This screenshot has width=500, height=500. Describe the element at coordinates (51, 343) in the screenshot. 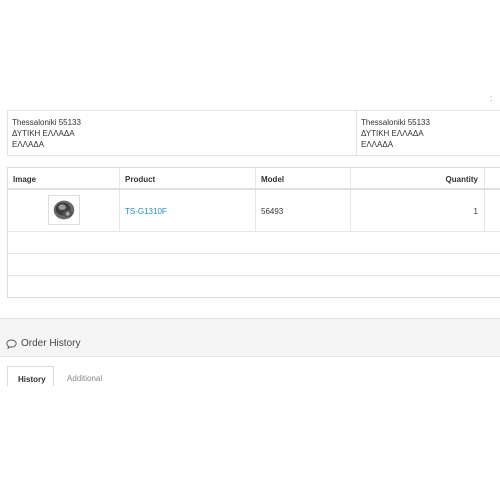

I see `order-history-title: Order History` at that location.